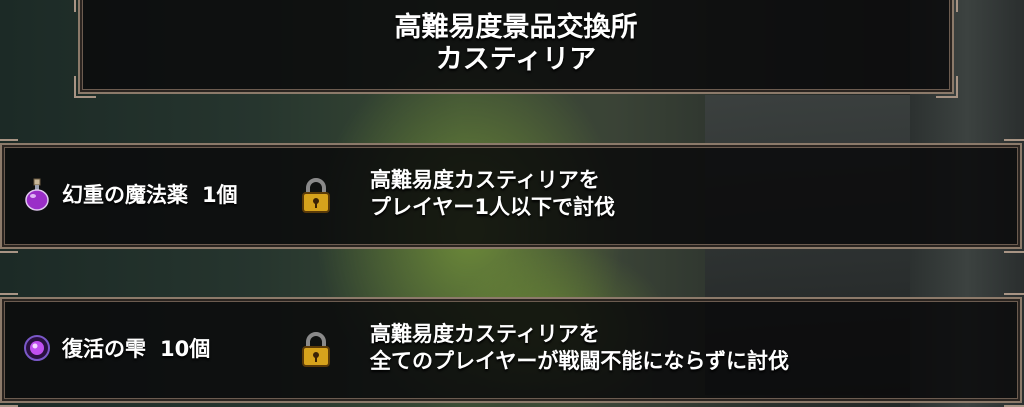  What do you see at coordinates (185, 349) in the screenshot?
I see `item-quantity: 10個` at bounding box center [185, 349].